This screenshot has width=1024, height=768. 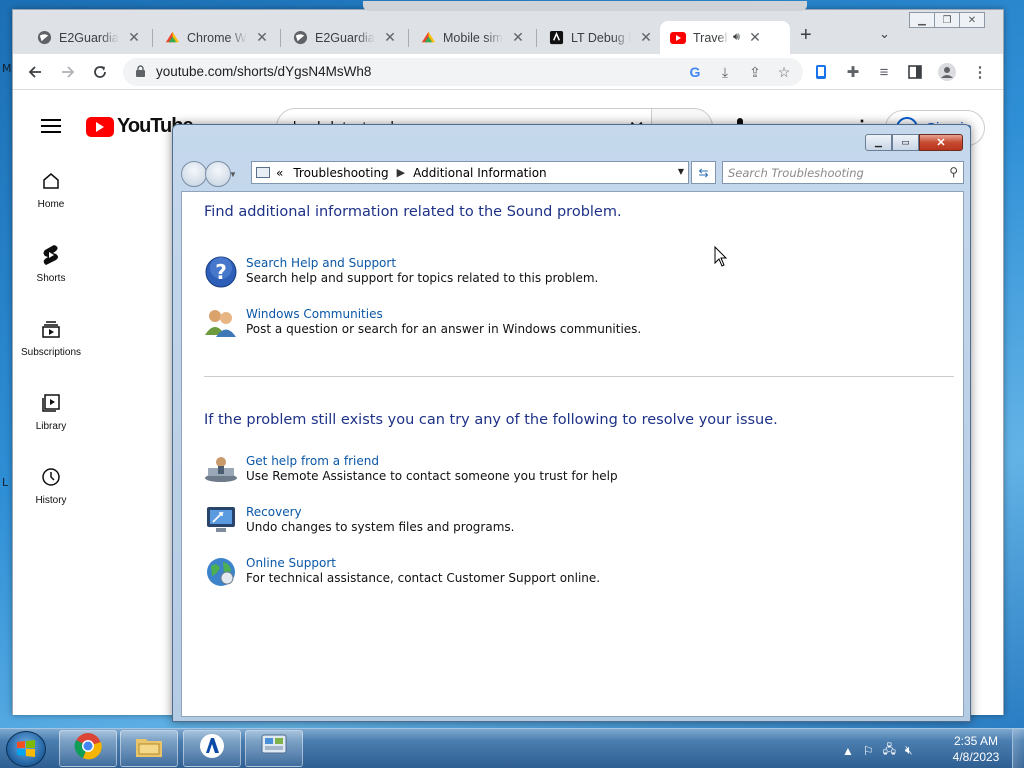 I want to click on system-tray: ▲ ⚐ 🖧︎ 🔇︎, so click(x=877, y=750).